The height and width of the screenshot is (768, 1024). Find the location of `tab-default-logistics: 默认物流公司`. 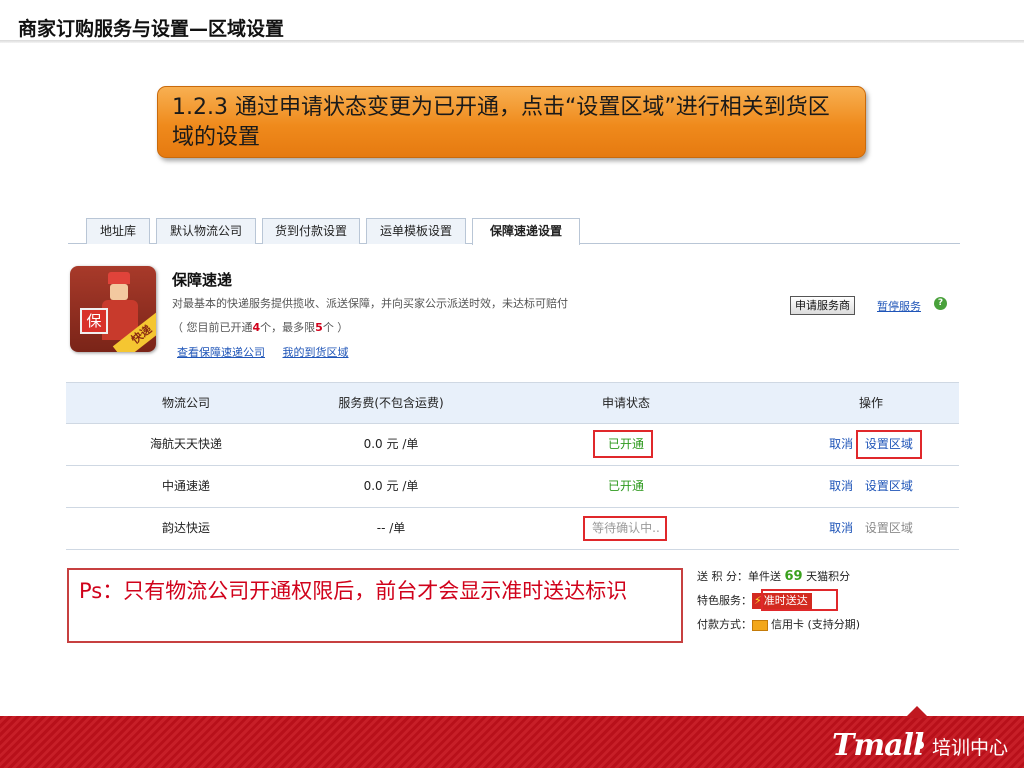

tab-default-logistics: 默认物流公司 is located at coordinates (206, 231).